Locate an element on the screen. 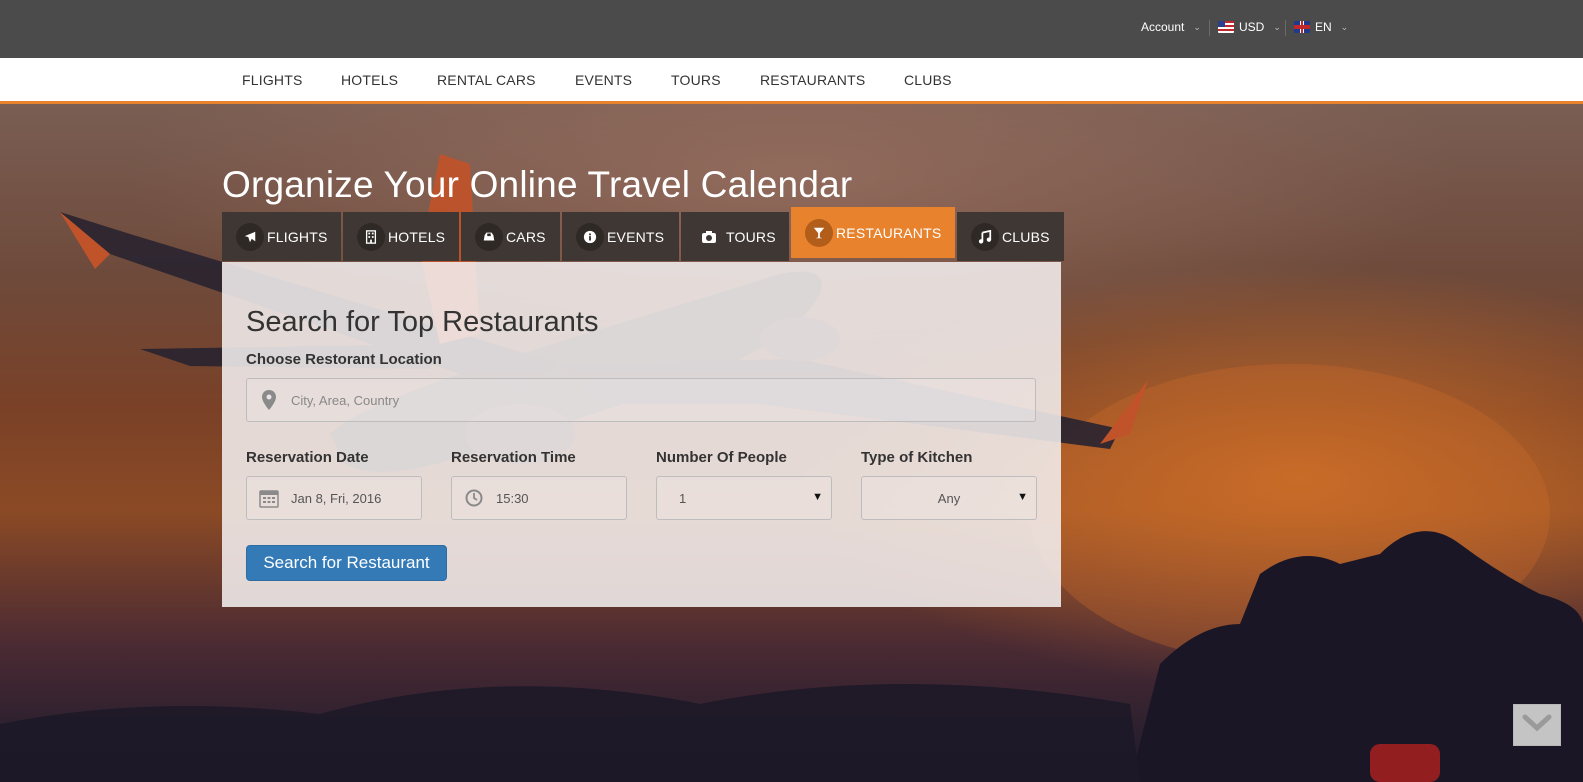 Image resolution: width=1583 pixels, height=782 pixels. chevron-down-icon is located at coordinates (1537, 725).